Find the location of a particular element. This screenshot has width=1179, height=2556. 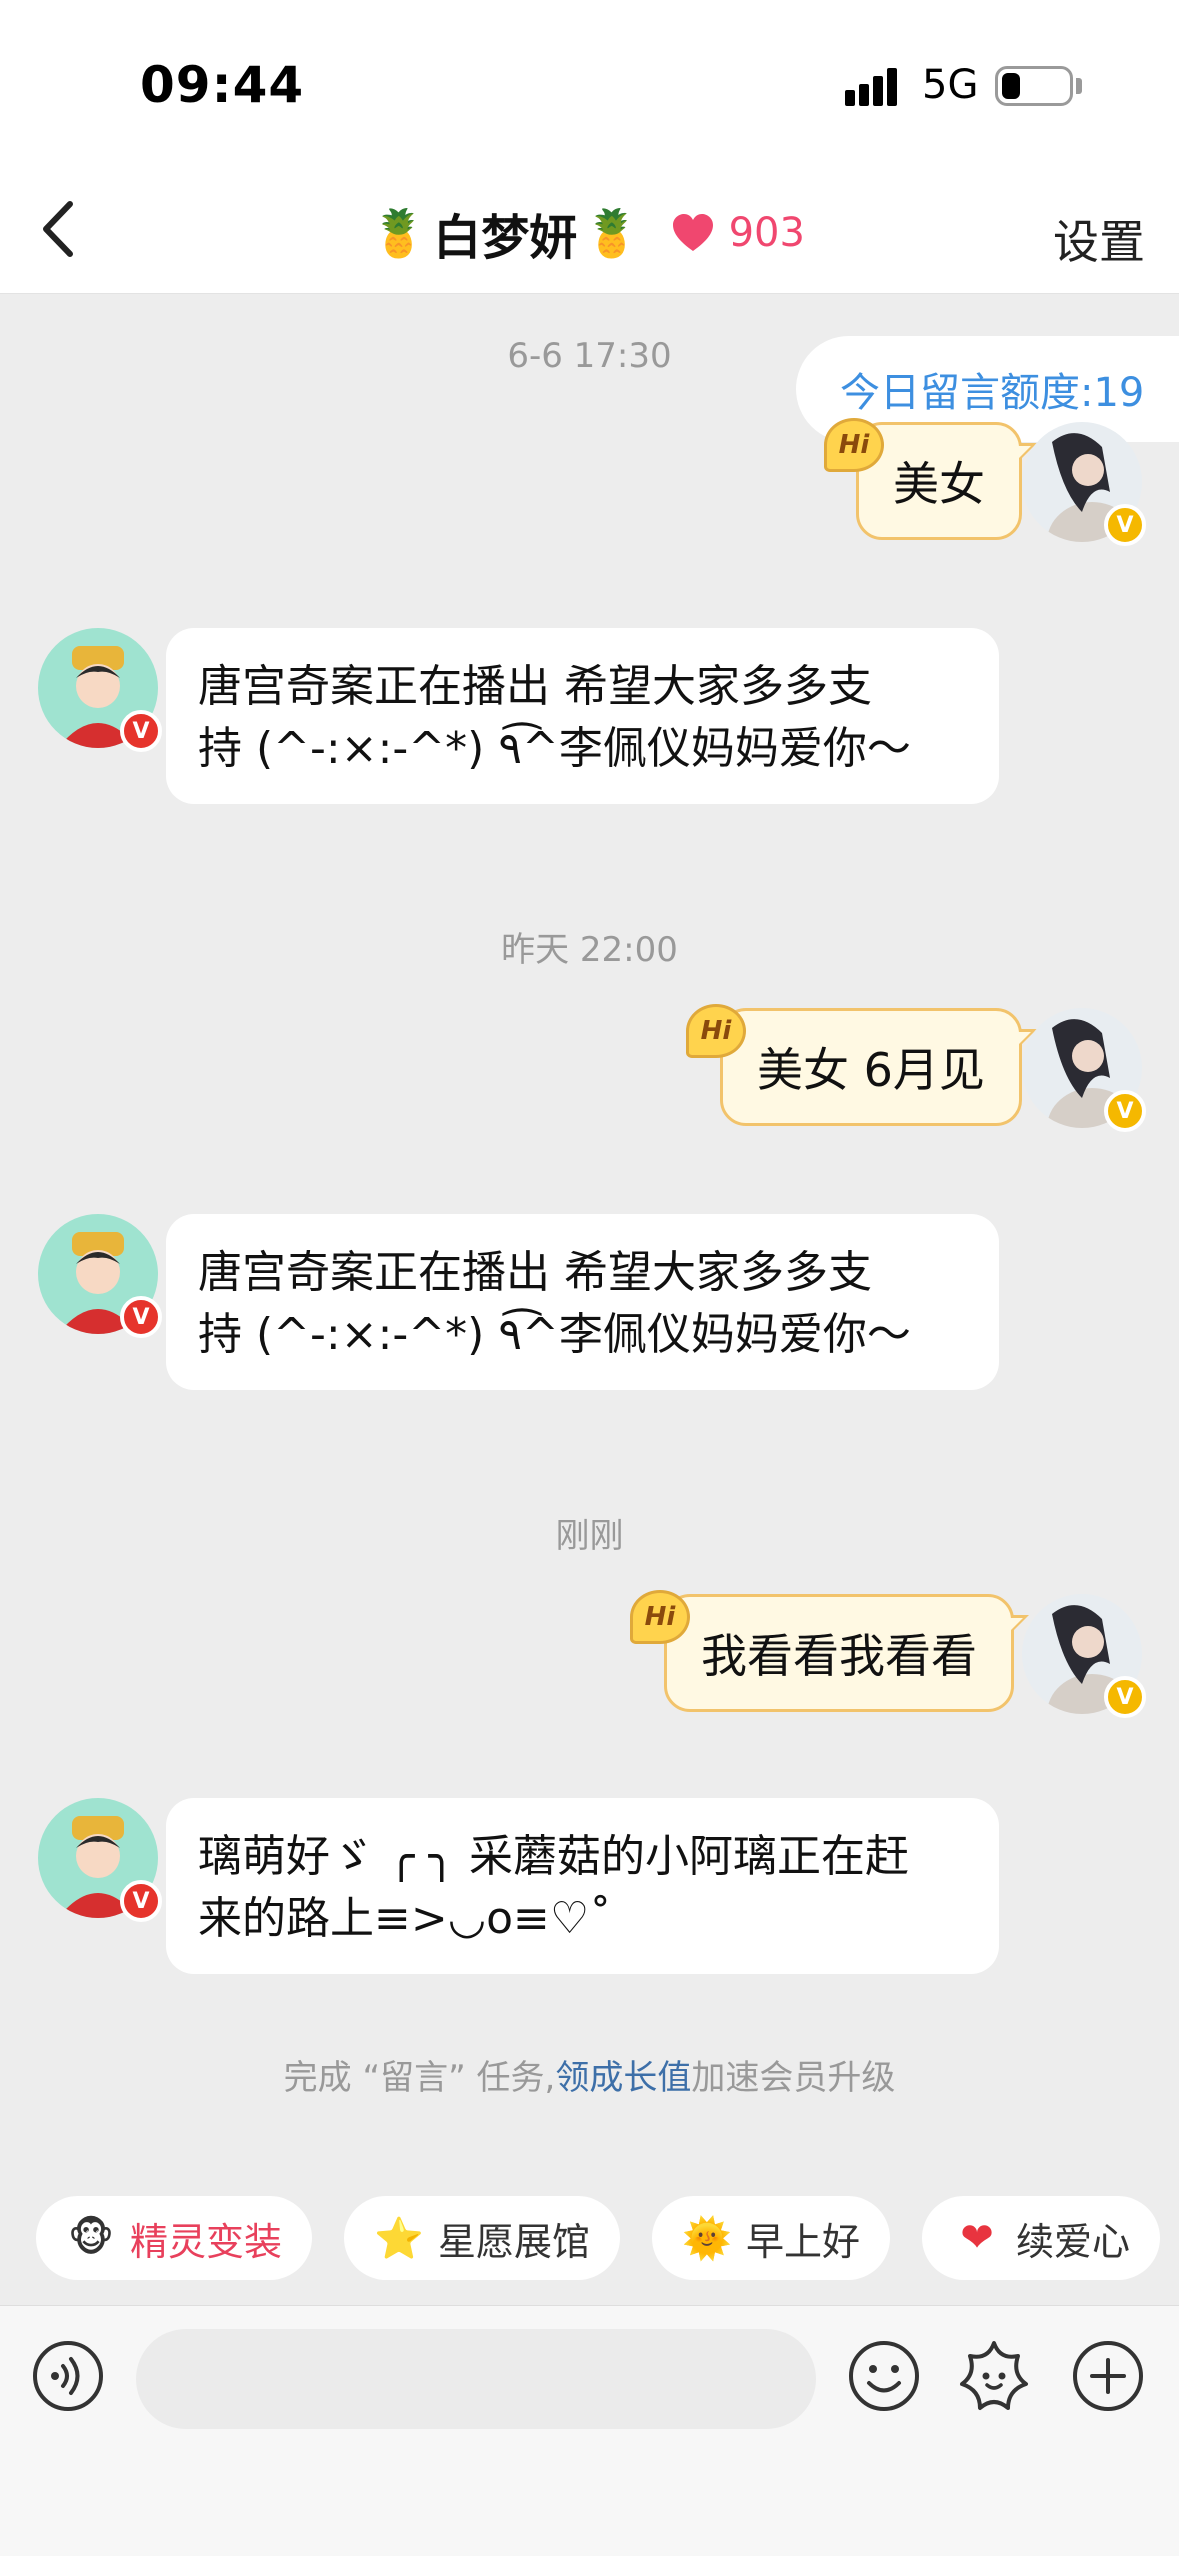

plus-icon is located at coordinates (1108, 2376).